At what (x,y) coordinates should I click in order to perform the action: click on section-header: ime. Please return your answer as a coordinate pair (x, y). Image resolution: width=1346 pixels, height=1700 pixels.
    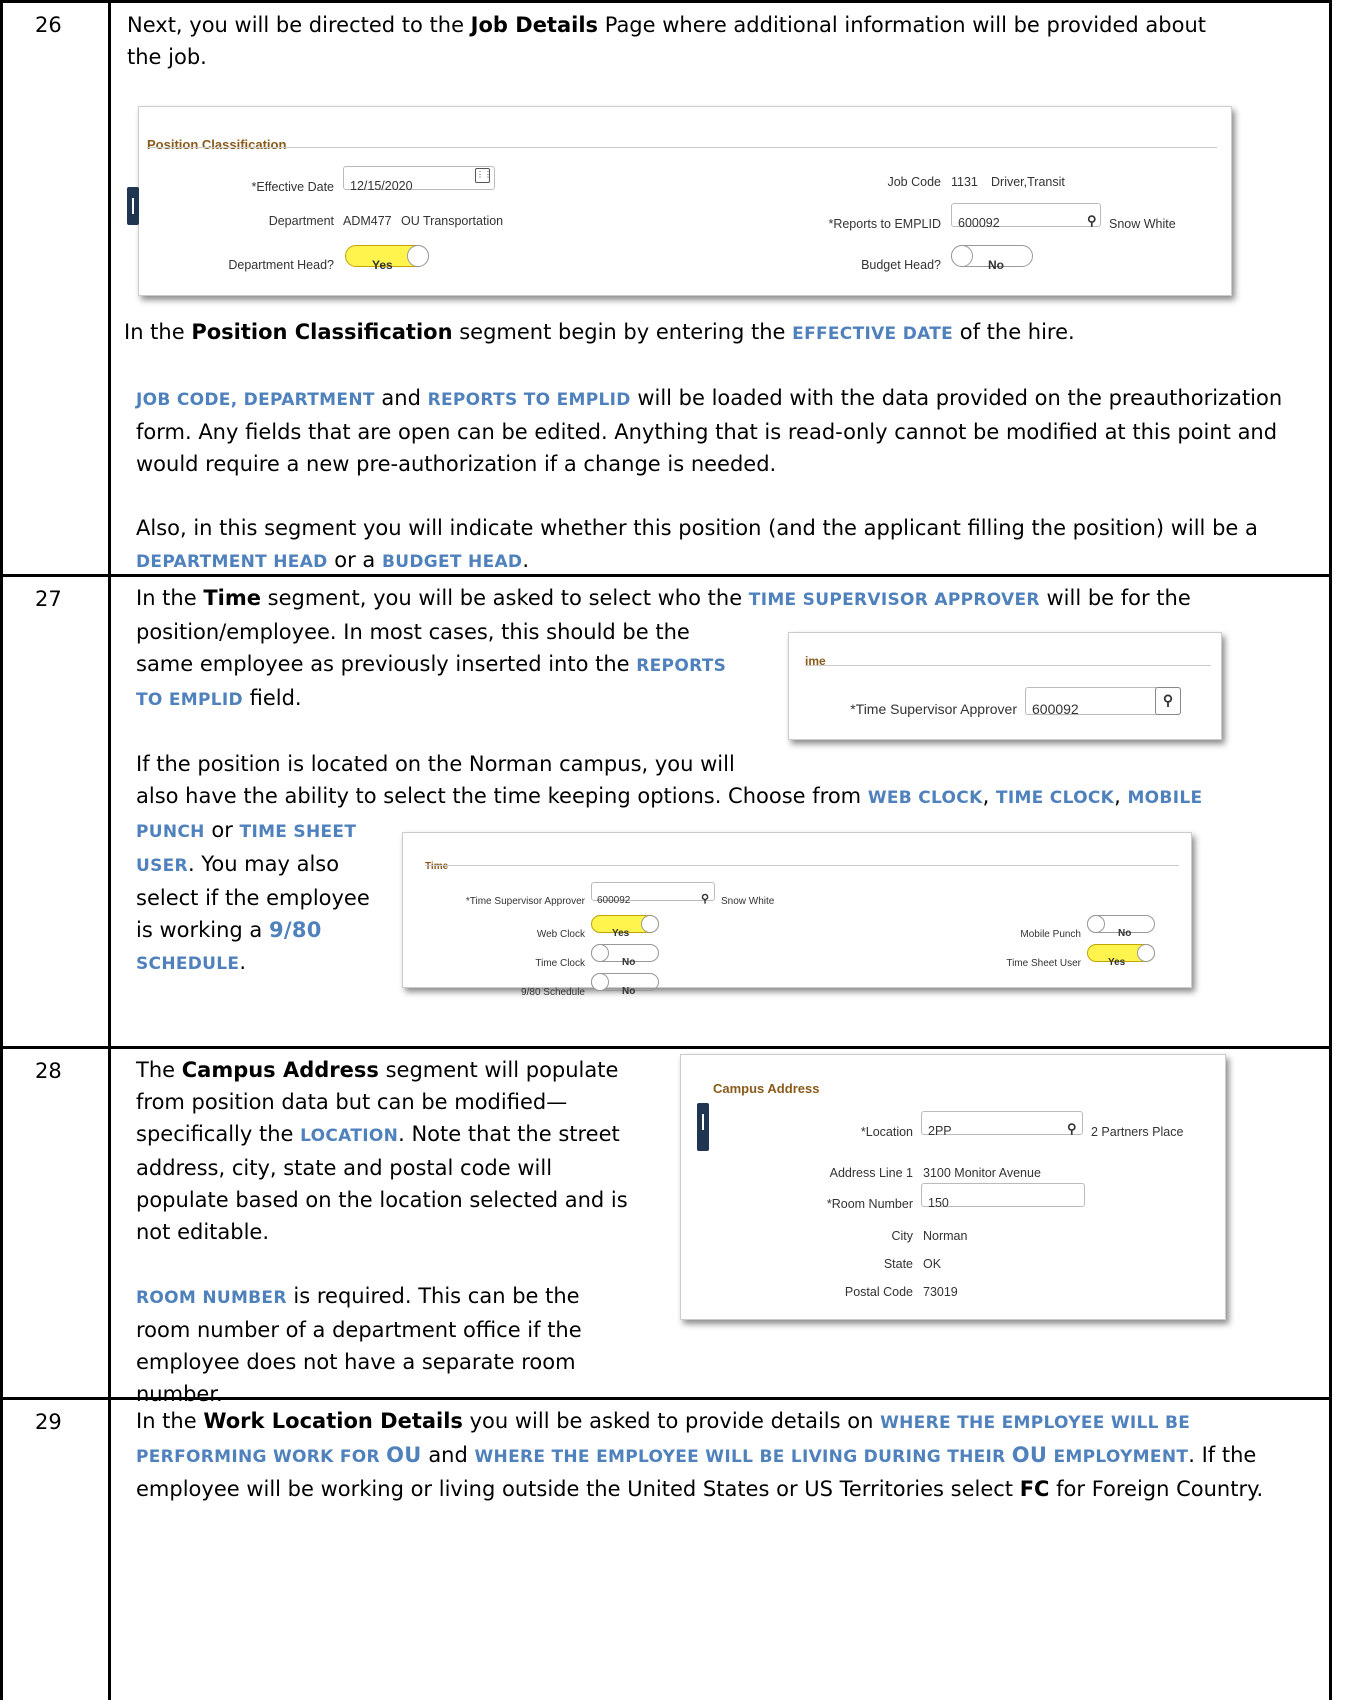
    Looking at the image, I should click on (815, 661).